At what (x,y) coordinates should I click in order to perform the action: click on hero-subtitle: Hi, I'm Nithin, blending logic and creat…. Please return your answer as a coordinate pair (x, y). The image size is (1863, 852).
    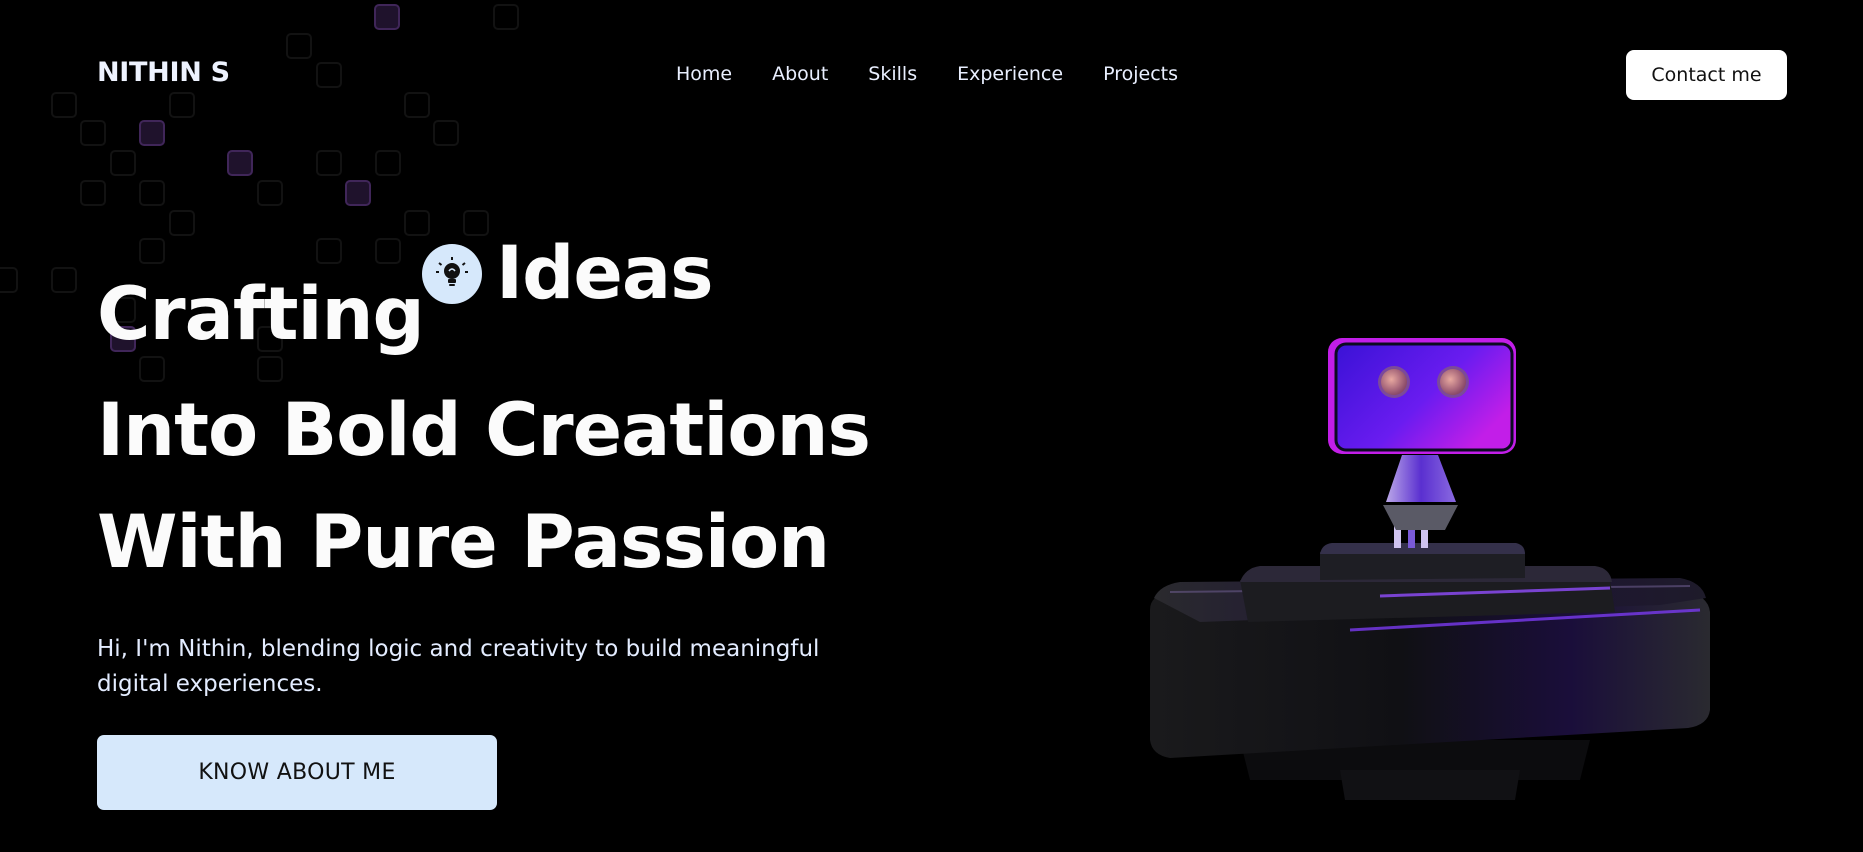
    Looking at the image, I should click on (458, 666).